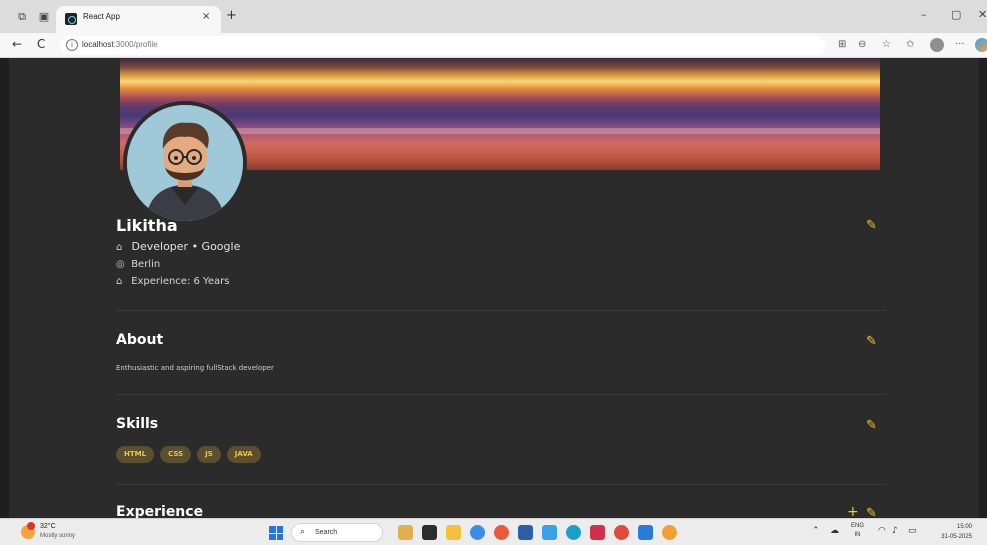 This screenshot has width=987, height=545. I want to click on skills-list: HTML CSS JS JAVA, so click(188, 454).